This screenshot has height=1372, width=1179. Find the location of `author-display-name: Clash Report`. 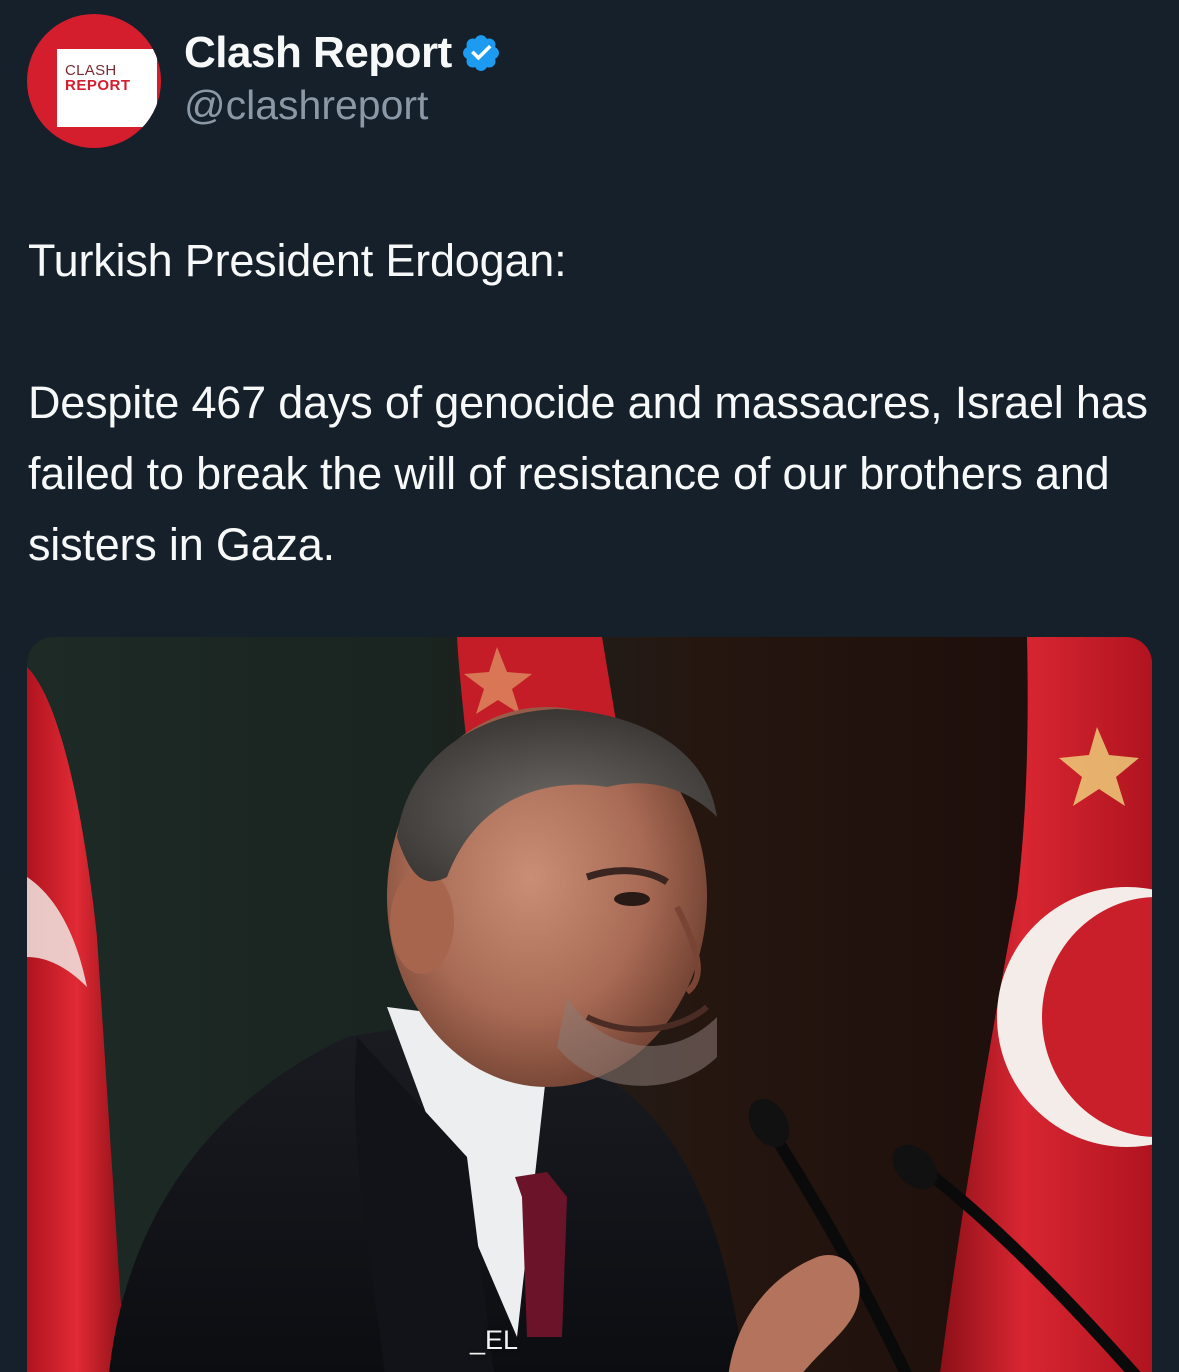

author-display-name: Clash Report is located at coordinates (318, 53).